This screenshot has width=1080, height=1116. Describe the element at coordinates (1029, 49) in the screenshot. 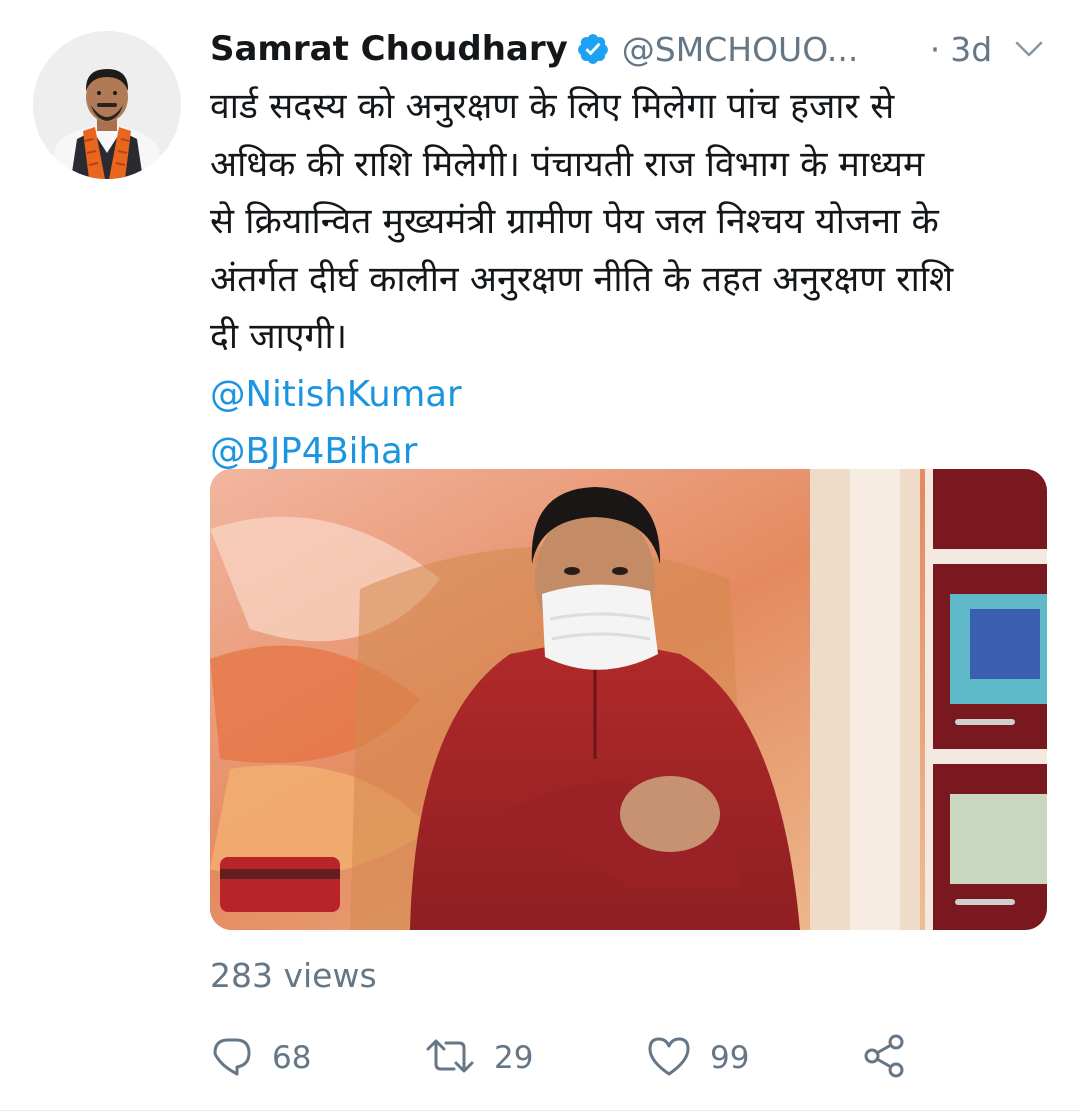

I see `chevron-down-icon` at that location.